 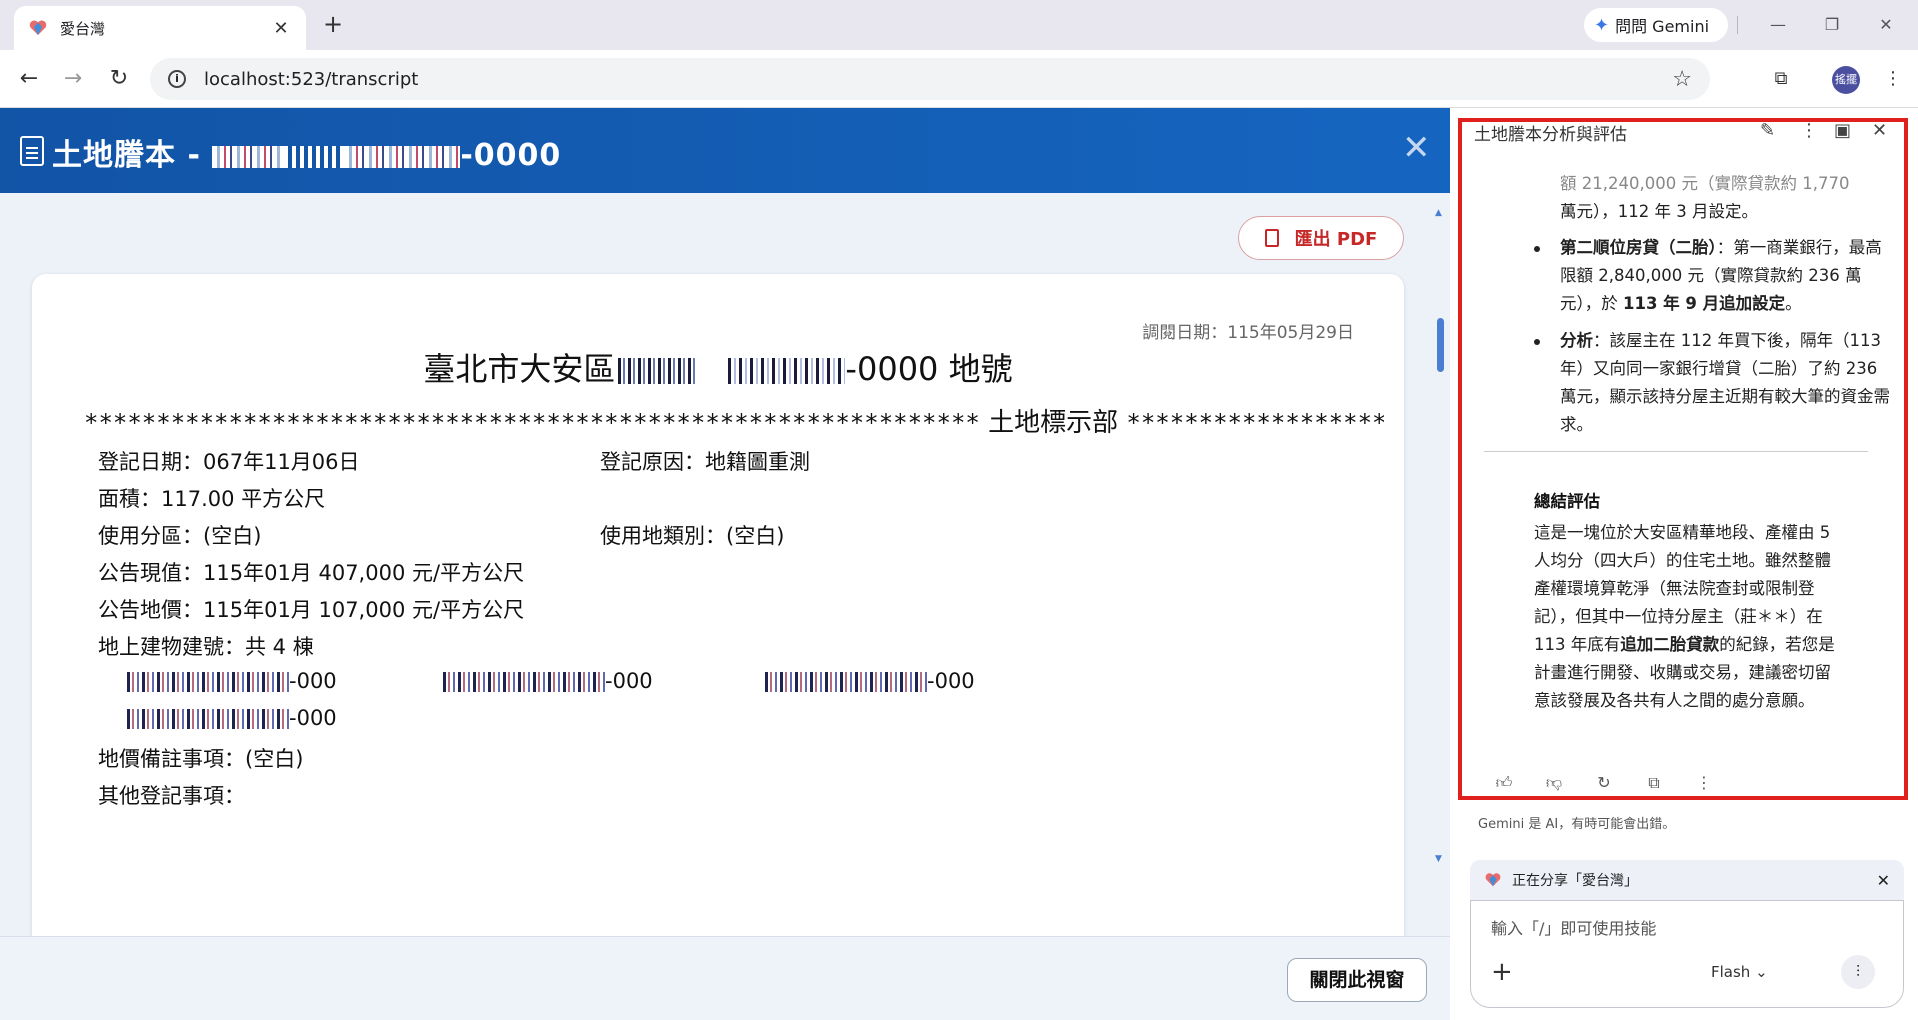 What do you see at coordinates (212, 499) in the screenshot?
I see `field-area: 面積：117.00 平方公尺` at bounding box center [212, 499].